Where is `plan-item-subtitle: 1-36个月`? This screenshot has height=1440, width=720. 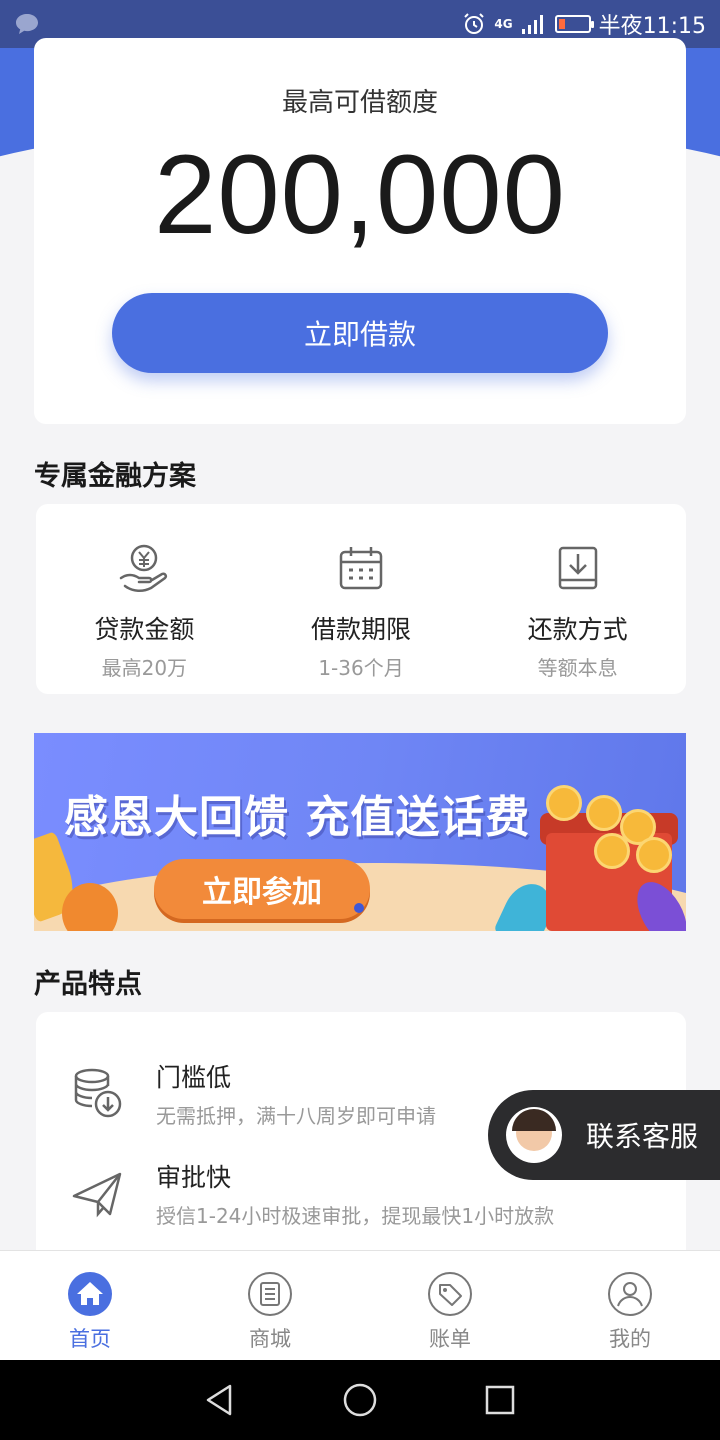
plan-item-subtitle: 1-36个月 is located at coordinates (361, 668).